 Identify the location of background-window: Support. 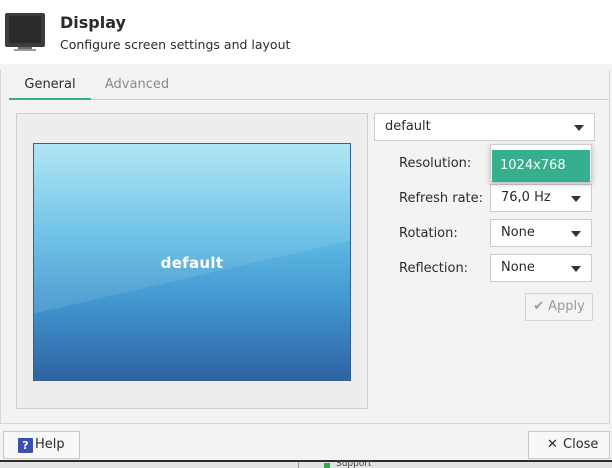
(306, 464).